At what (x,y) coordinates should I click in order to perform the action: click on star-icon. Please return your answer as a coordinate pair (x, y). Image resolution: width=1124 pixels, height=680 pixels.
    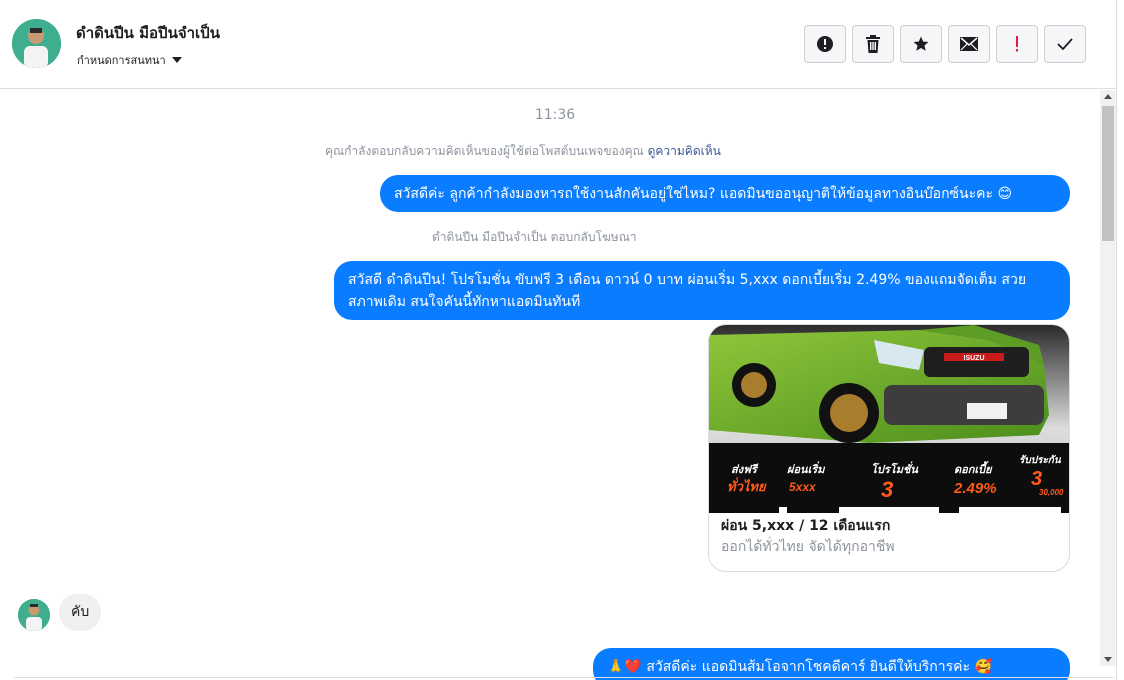
    Looking at the image, I should click on (921, 43).